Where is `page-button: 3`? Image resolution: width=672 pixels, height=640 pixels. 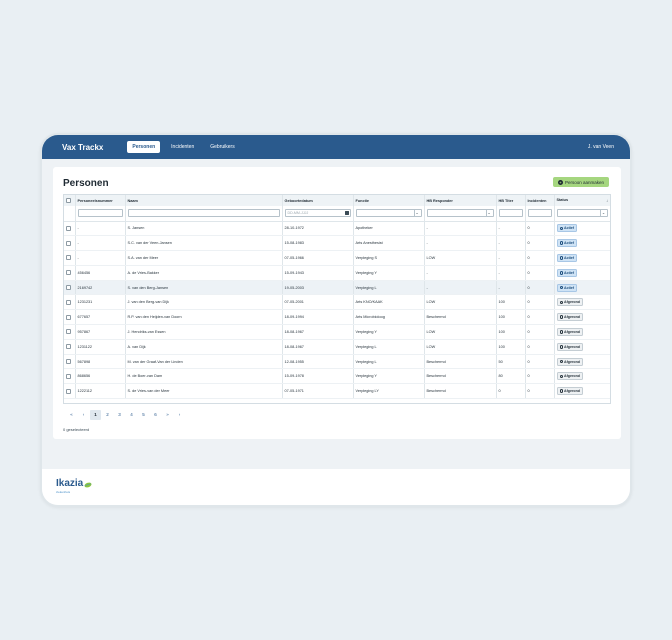
page-button: 3 is located at coordinates (119, 415).